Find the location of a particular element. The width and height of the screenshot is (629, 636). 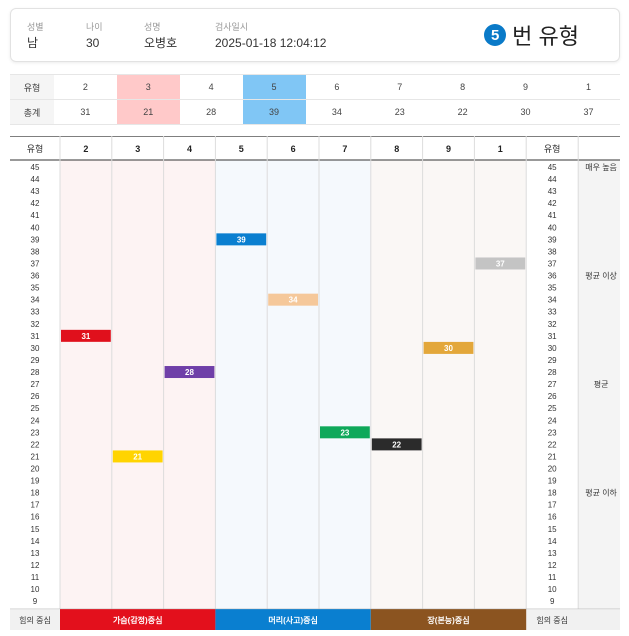

y-tick-label-left: 15 is located at coordinates (35, 529).